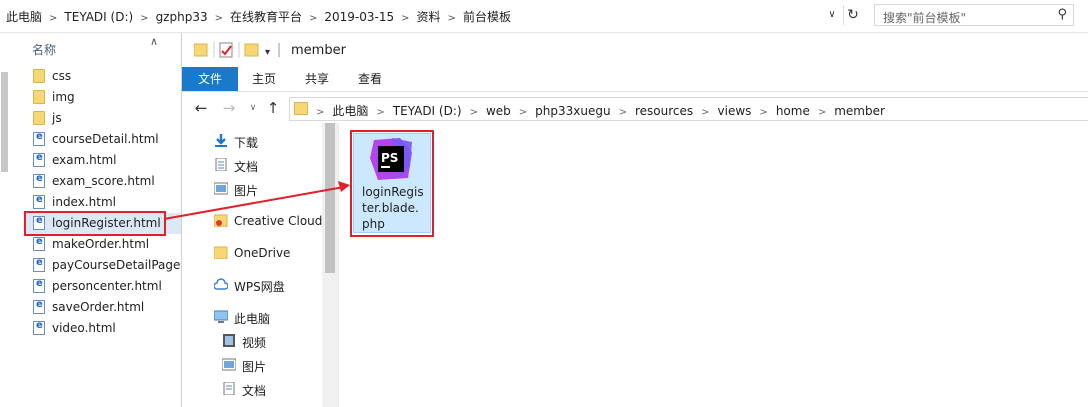 The image size is (1088, 407). What do you see at coordinates (317, 79) in the screenshot?
I see `tab-share: 共享` at bounding box center [317, 79].